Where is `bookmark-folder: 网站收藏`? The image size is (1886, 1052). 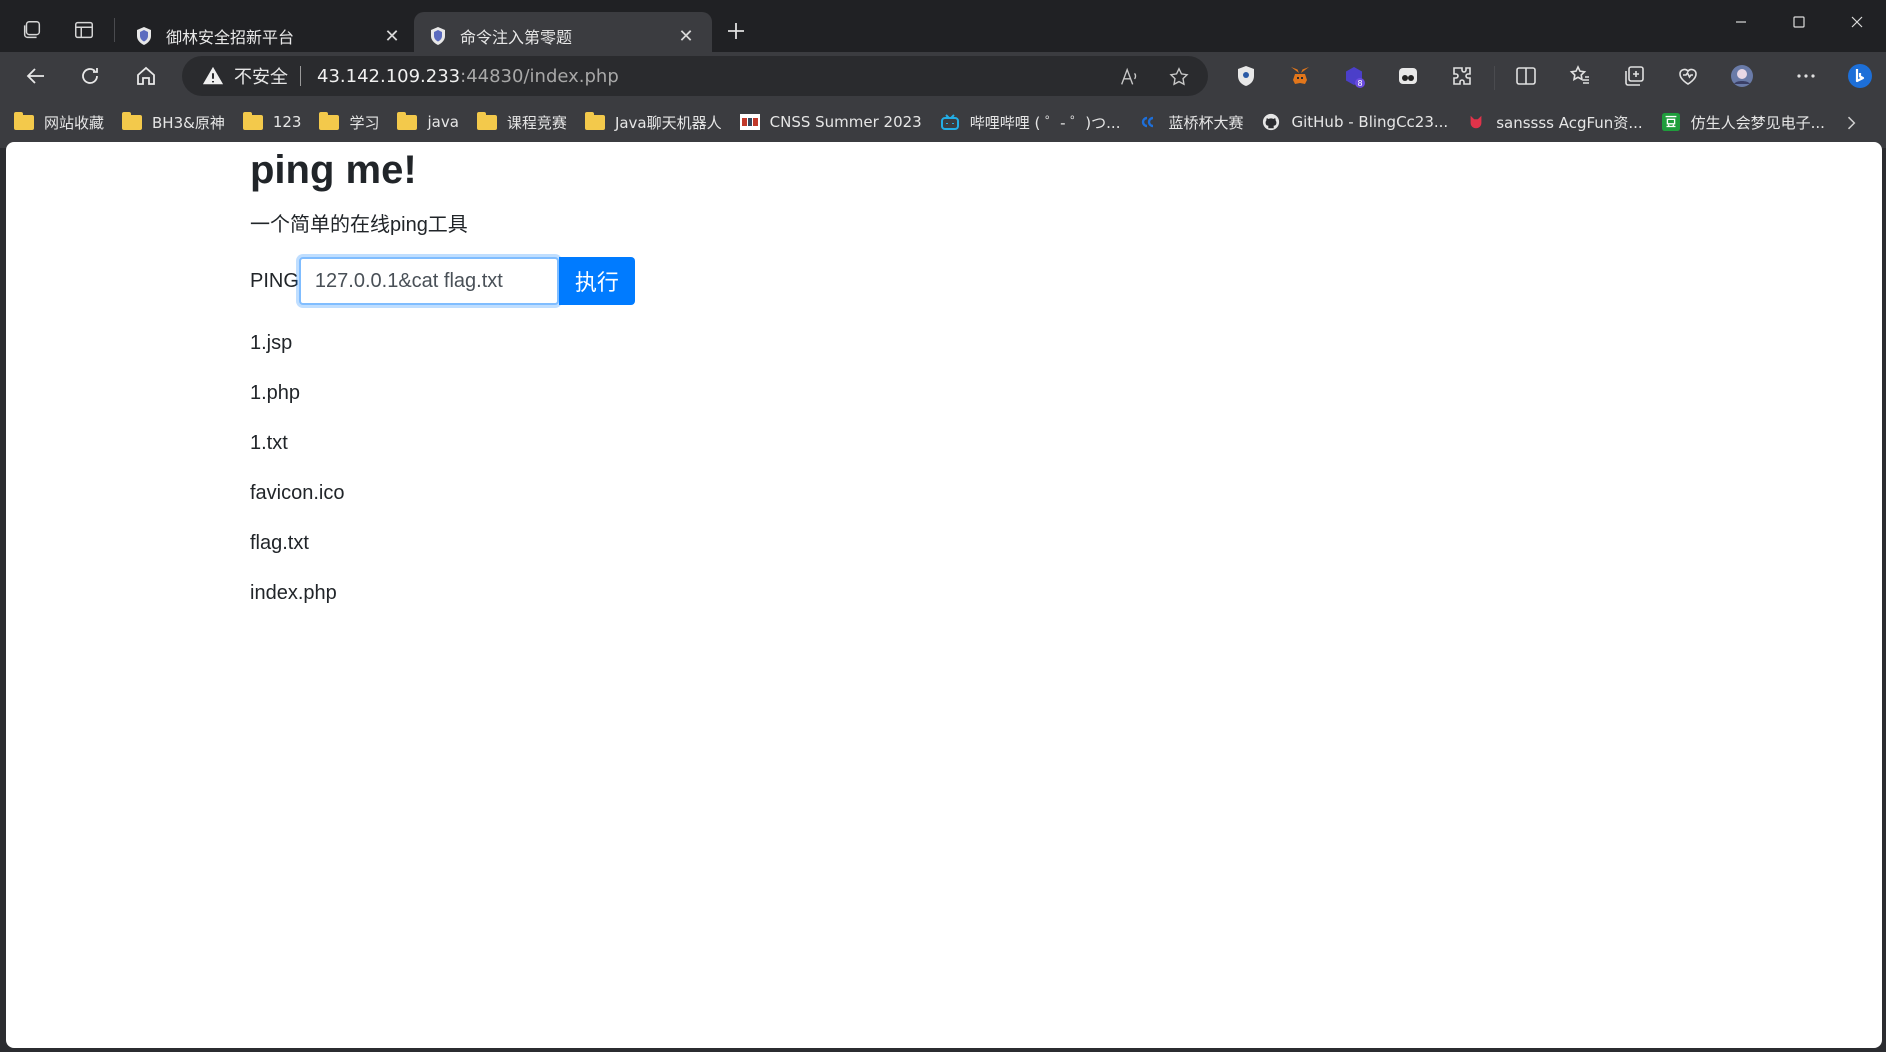
bookmark-folder: 网站收藏 is located at coordinates (59, 122).